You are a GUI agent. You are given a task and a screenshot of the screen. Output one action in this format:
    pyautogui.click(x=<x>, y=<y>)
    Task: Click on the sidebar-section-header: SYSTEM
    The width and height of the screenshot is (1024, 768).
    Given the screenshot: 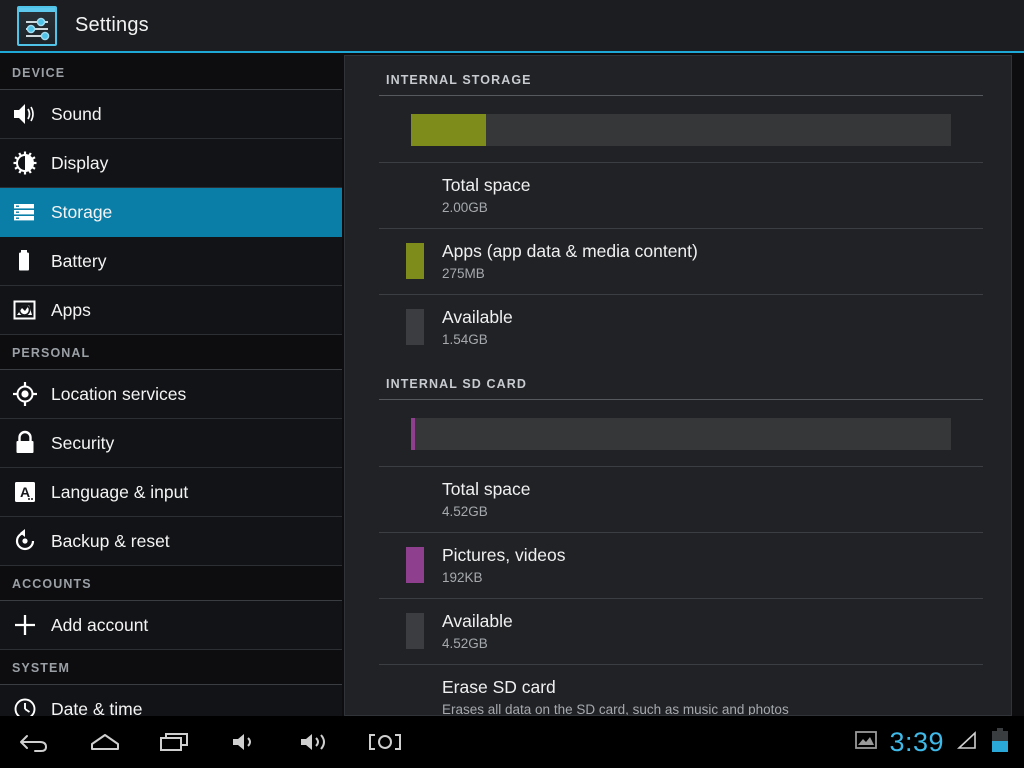 What is the action you would take?
    pyautogui.click(x=171, y=667)
    